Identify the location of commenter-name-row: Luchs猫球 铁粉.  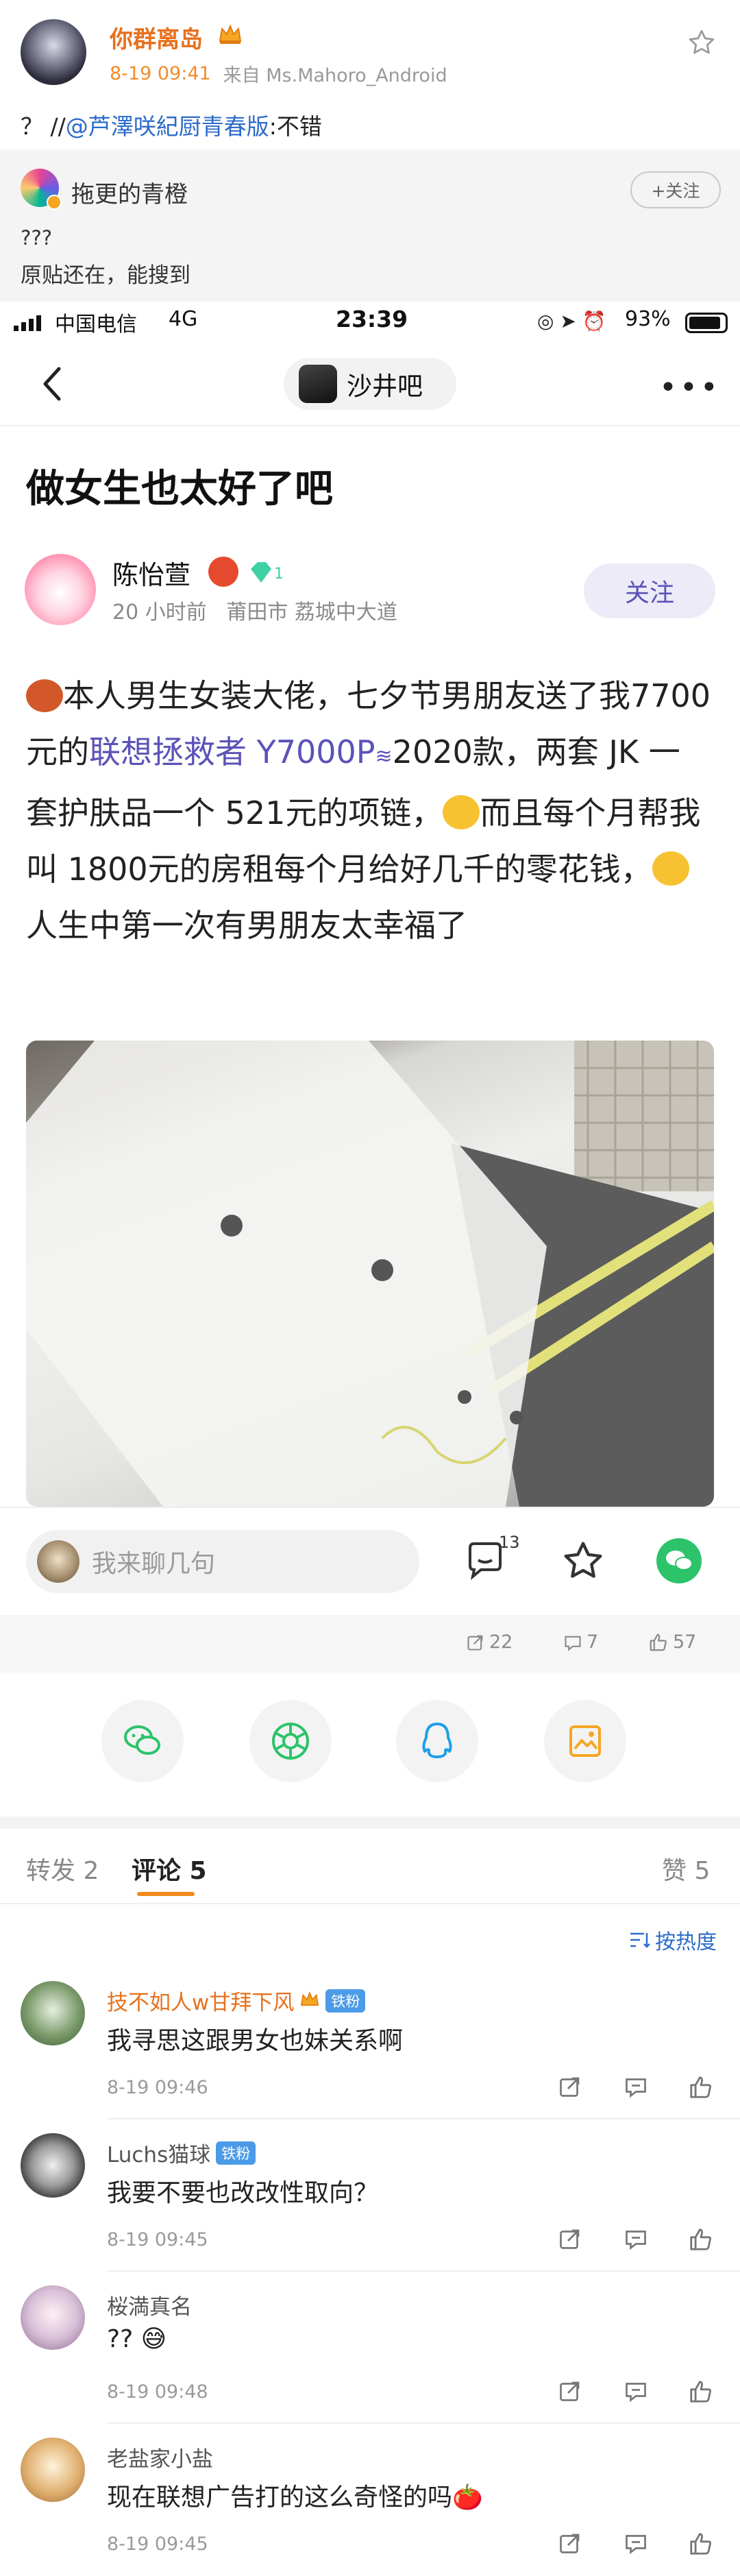
(181, 2152).